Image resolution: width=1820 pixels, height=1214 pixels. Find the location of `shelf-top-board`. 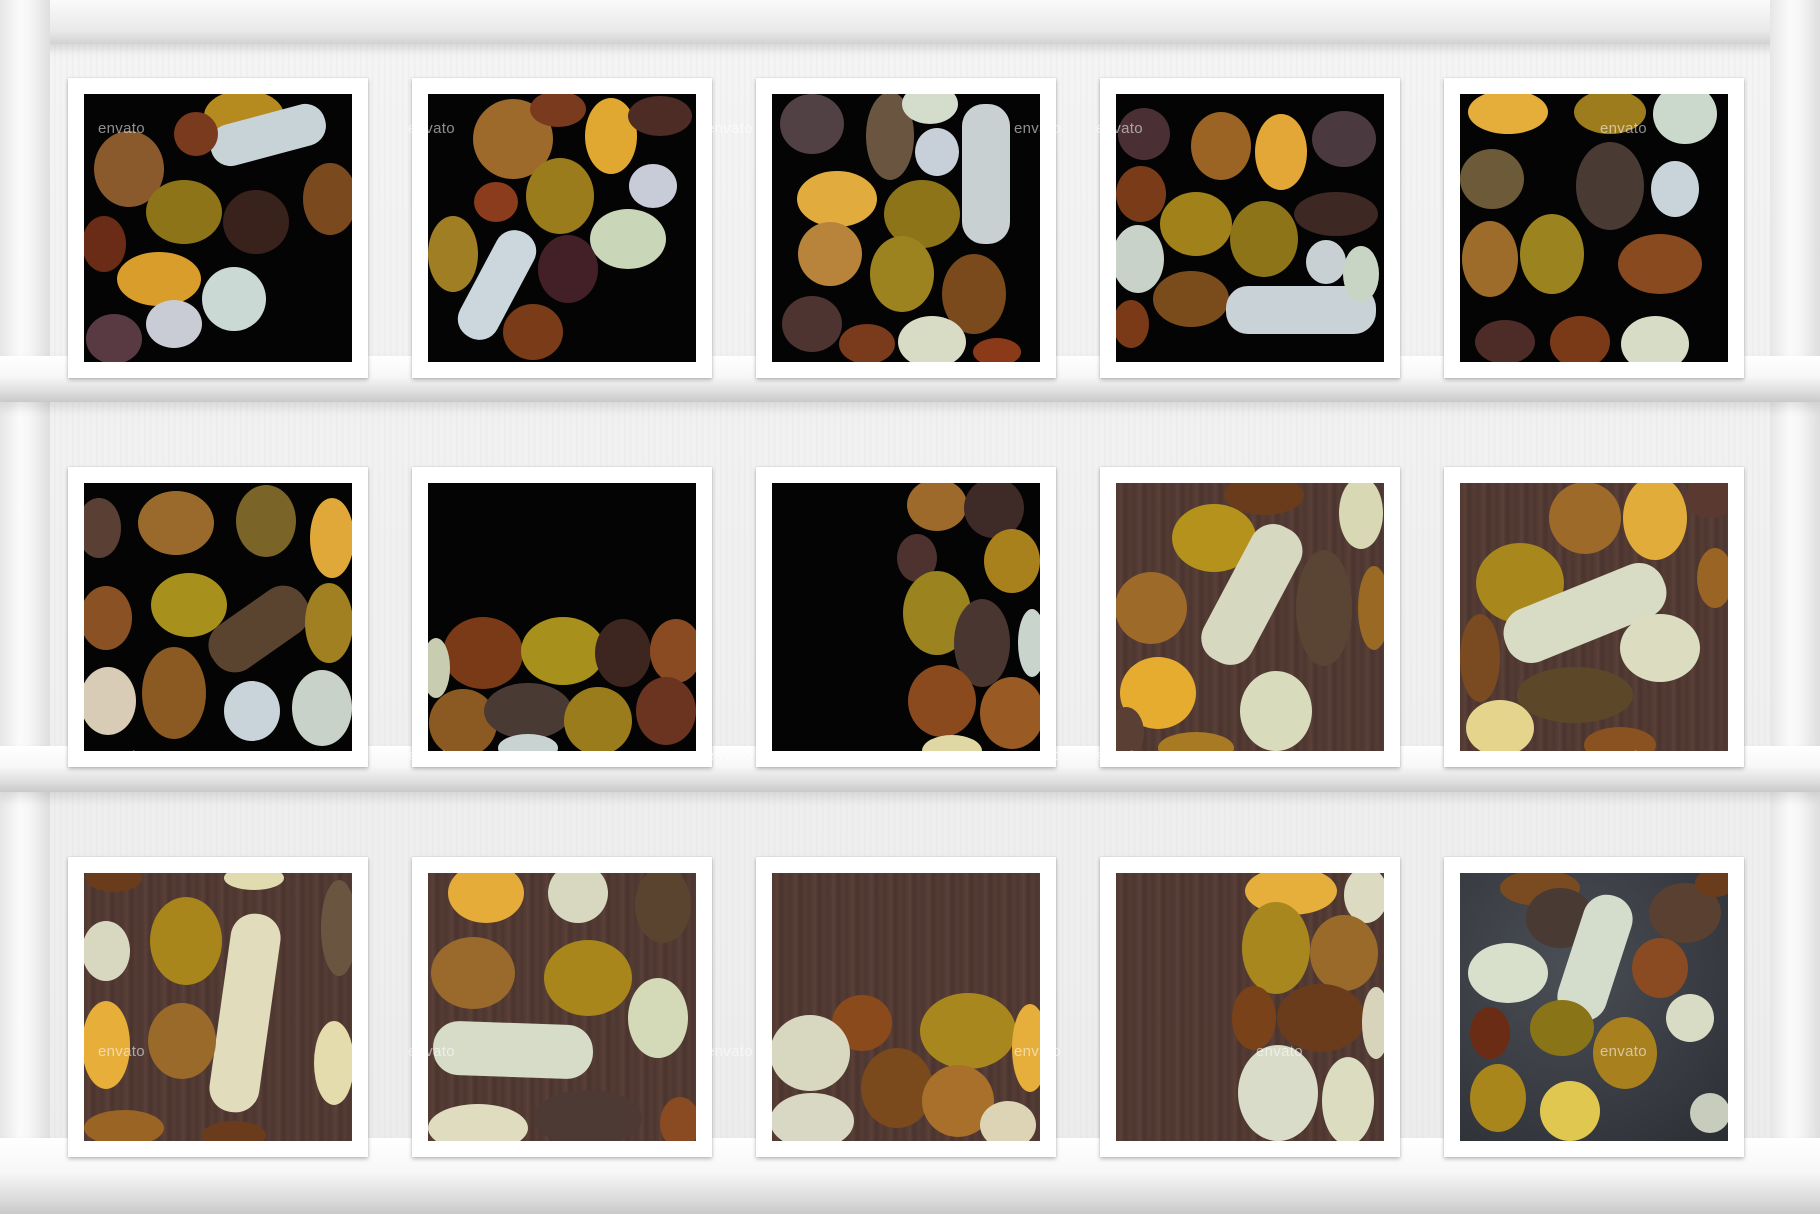

shelf-top-board is located at coordinates (910, 22).